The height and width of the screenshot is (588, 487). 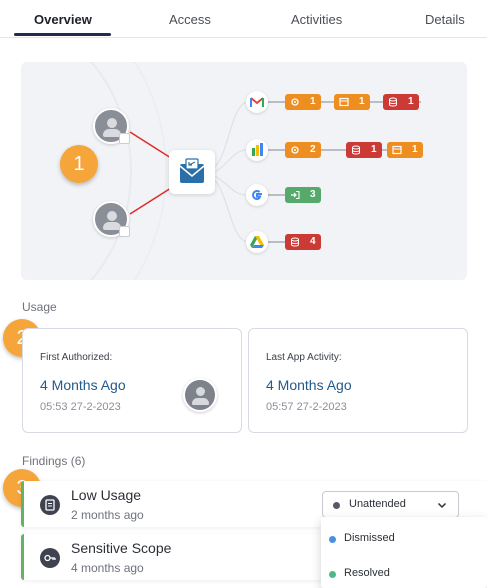 I want to click on findings-section-label: Findings (6), so click(x=54, y=461).